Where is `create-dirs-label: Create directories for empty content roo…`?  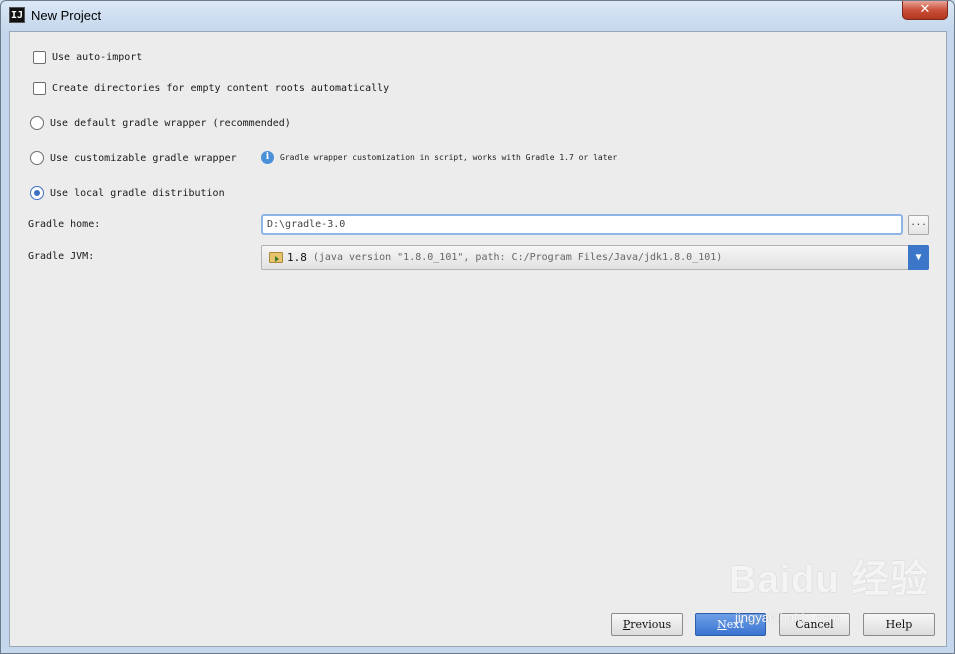 create-dirs-label: Create directories for empty content roo… is located at coordinates (221, 88).